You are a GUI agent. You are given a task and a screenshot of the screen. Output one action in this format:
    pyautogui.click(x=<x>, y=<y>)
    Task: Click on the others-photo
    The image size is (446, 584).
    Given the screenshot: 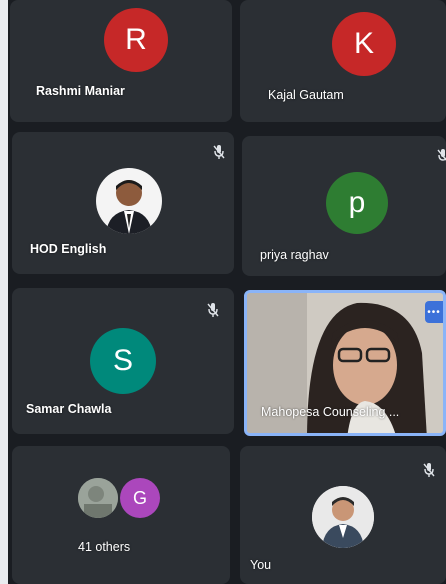 What is the action you would take?
    pyautogui.click(x=98, y=498)
    